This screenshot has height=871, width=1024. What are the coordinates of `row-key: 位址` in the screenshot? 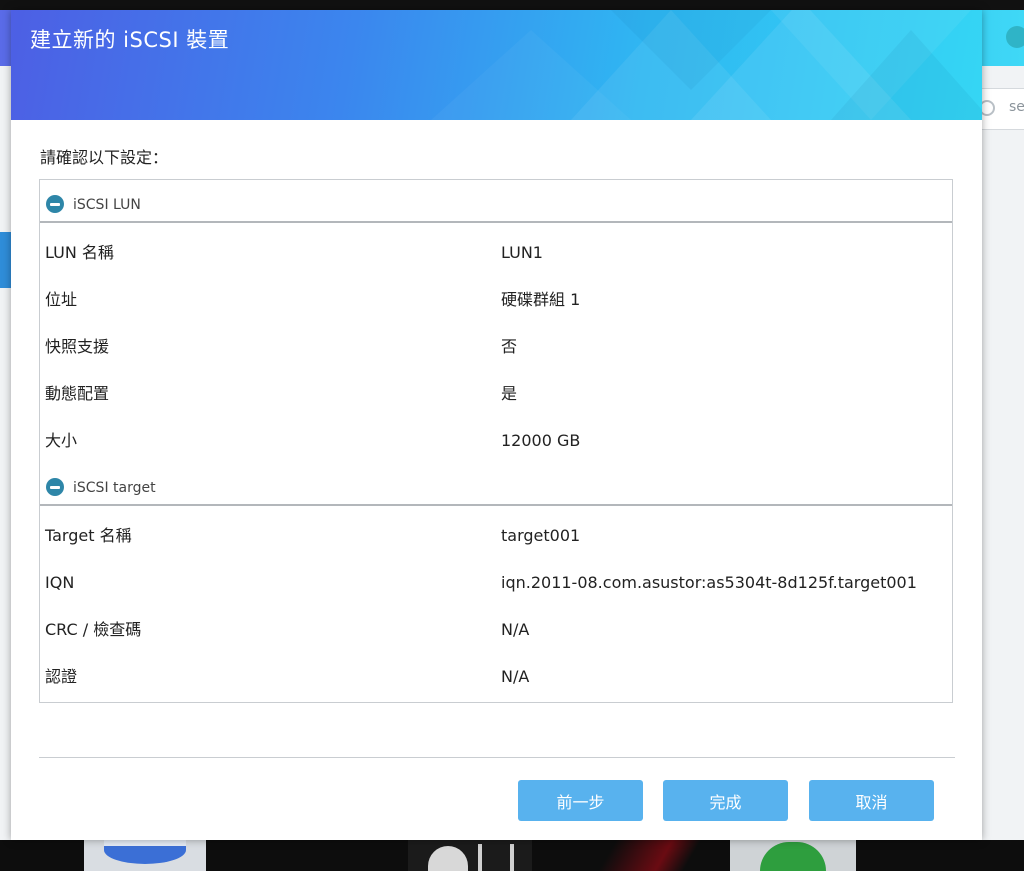 It's located at (61, 299).